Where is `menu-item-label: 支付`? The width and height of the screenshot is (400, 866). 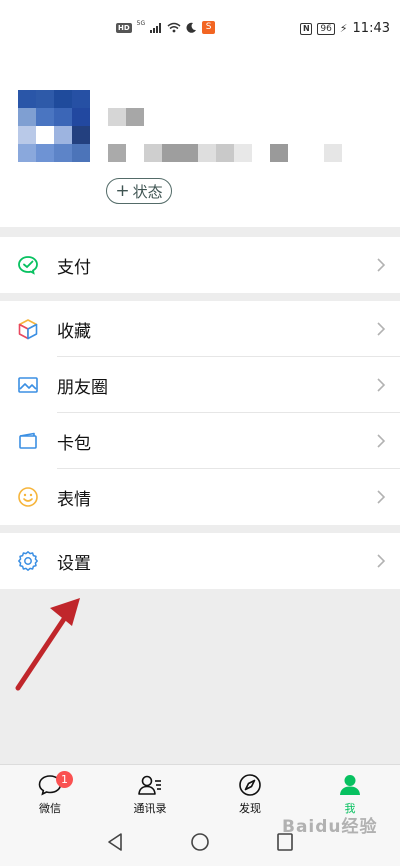 menu-item-label: 支付 is located at coordinates (74, 267).